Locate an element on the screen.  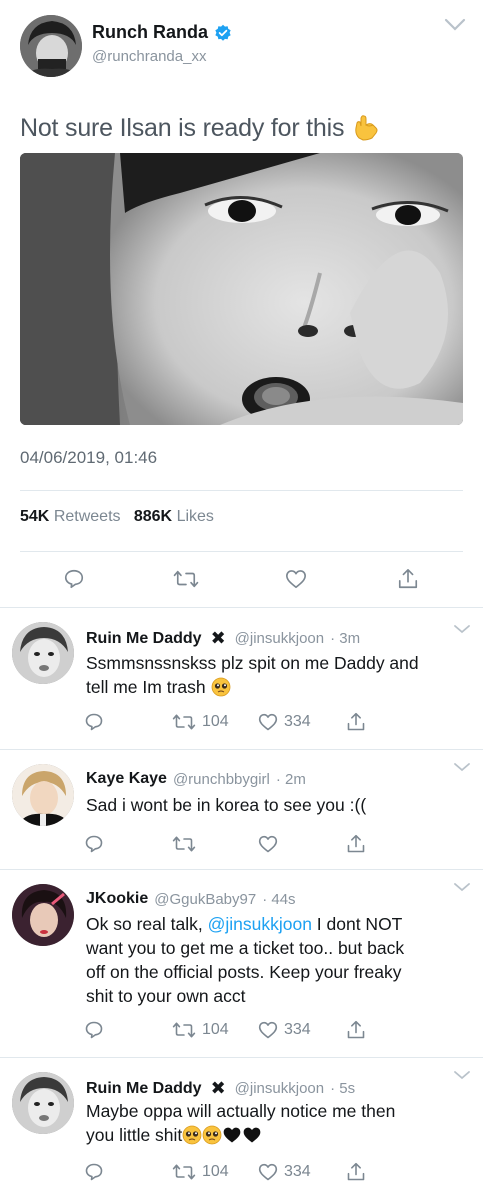
reply-author-name: JKookie is located at coordinates (117, 899).